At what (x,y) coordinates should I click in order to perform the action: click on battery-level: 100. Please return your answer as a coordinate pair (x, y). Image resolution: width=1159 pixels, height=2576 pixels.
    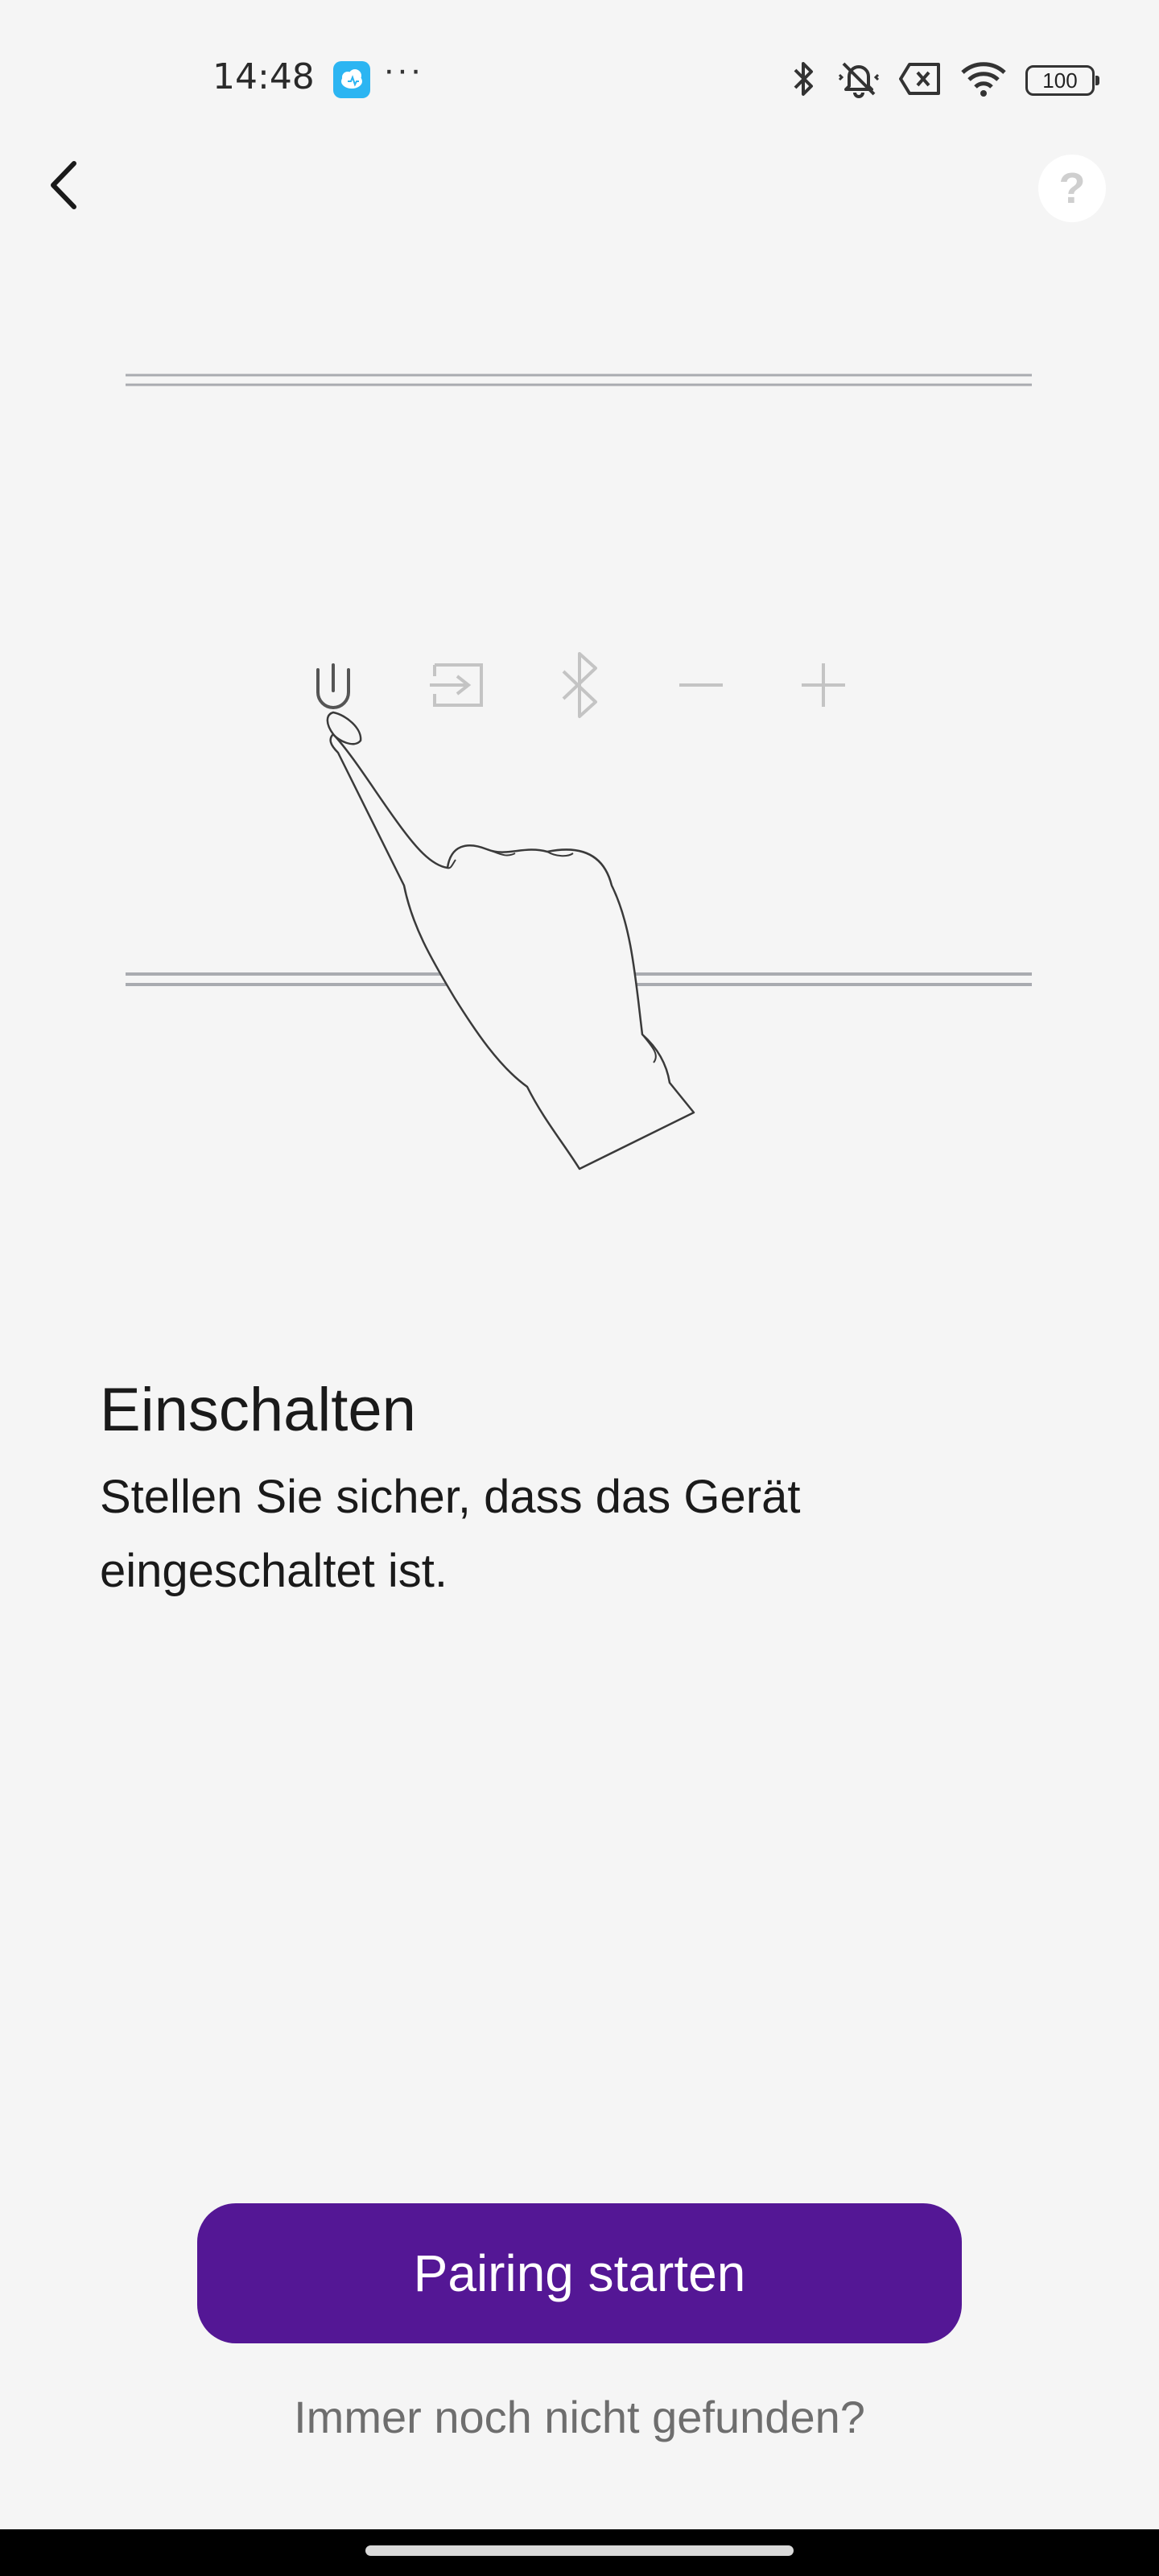
    Looking at the image, I should click on (1060, 80).